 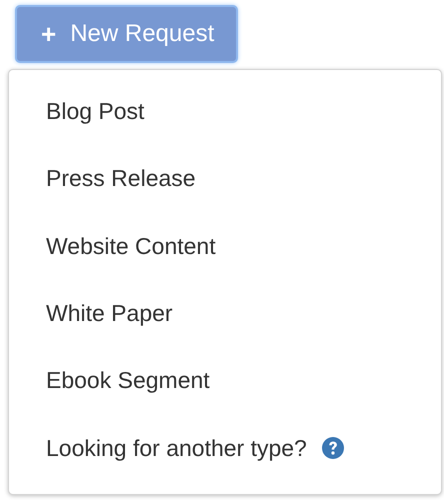 What do you see at coordinates (48, 34) in the screenshot?
I see `plus-icon: +` at bounding box center [48, 34].